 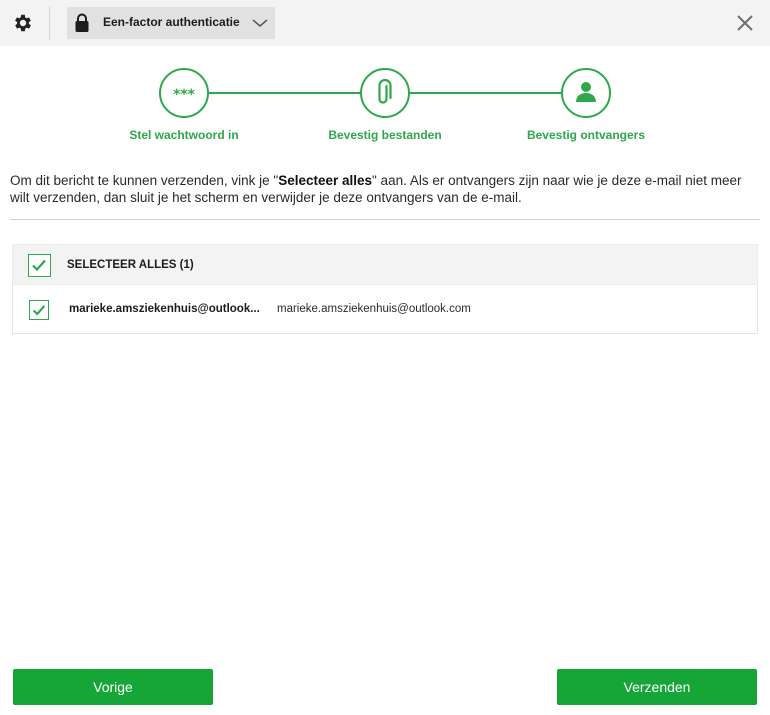 I want to click on paperclip-icon, so click(x=385, y=91).